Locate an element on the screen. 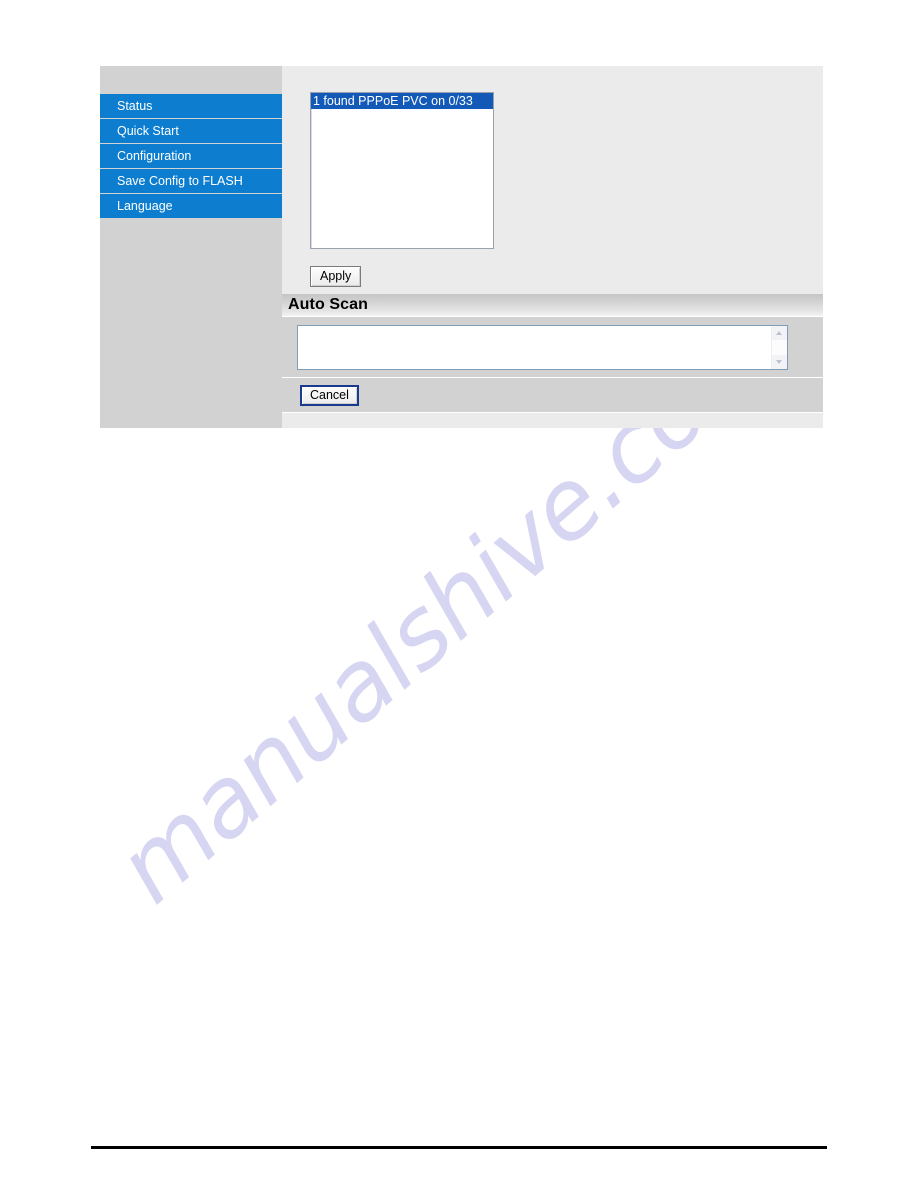 Image resolution: width=918 pixels, height=1188 pixels. sidebar-item-quick-start: Quick Start is located at coordinates (191, 131).